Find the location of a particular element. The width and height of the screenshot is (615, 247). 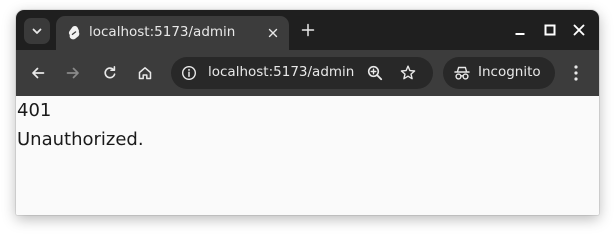

close-window-button is located at coordinates (579, 30).